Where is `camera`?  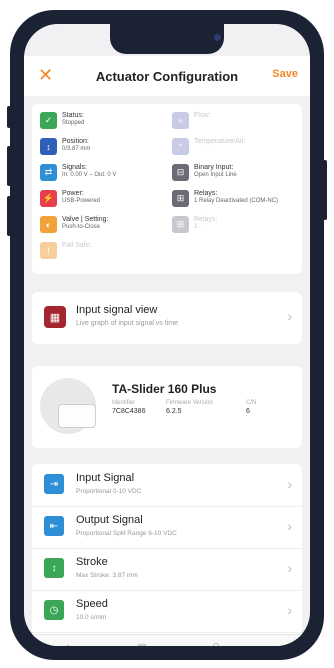
camera is located at coordinates (217, 37).